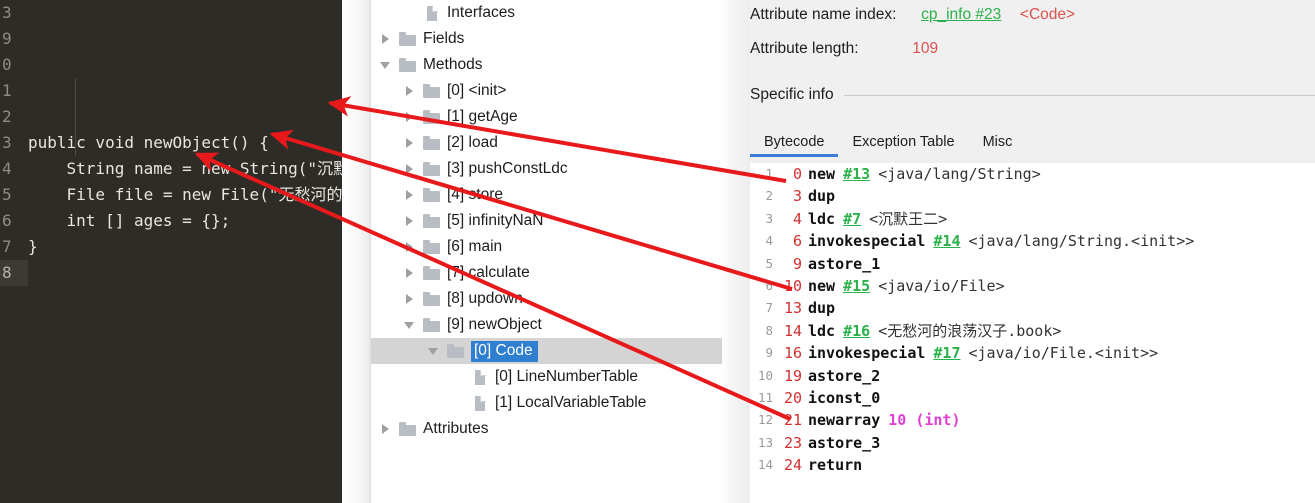 The height and width of the screenshot is (503, 1315). I want to click on bytecode-row-number: 5, so click(769, 263).